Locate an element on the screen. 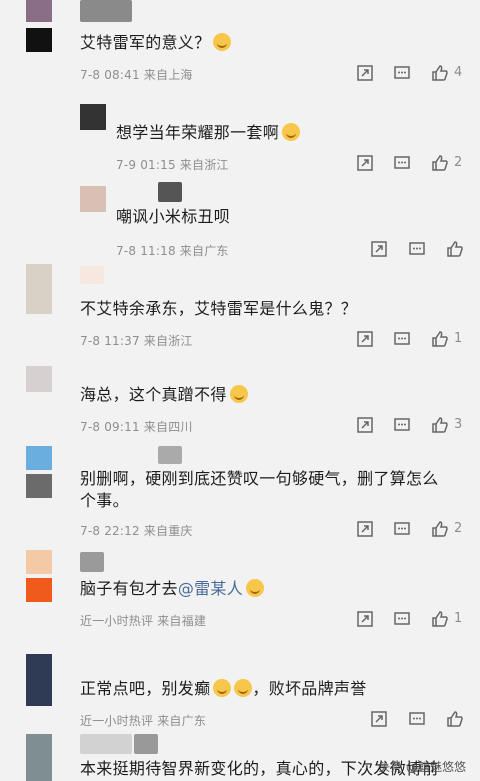 The image size is (480, 781). like-count: 4 is located at coordinates (458, 72).